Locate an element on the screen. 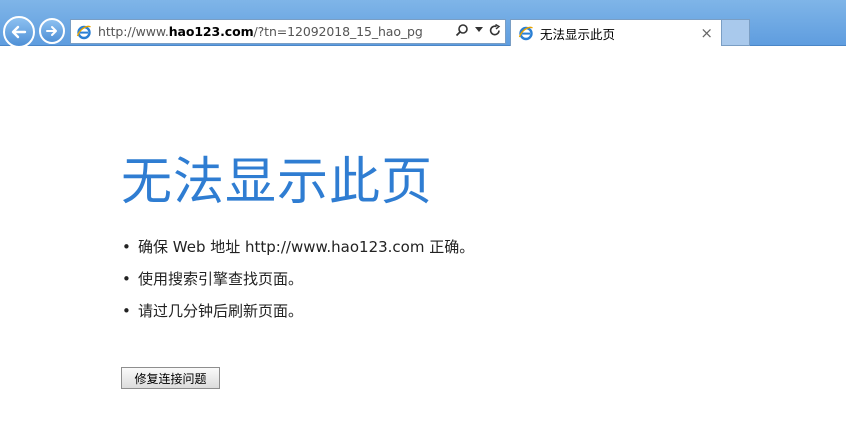 Image resolution: width=846 pixels, height=440 pixels. list-item-text: 请过几分钟后刷新页面。 is located at coordinates (221, 311).